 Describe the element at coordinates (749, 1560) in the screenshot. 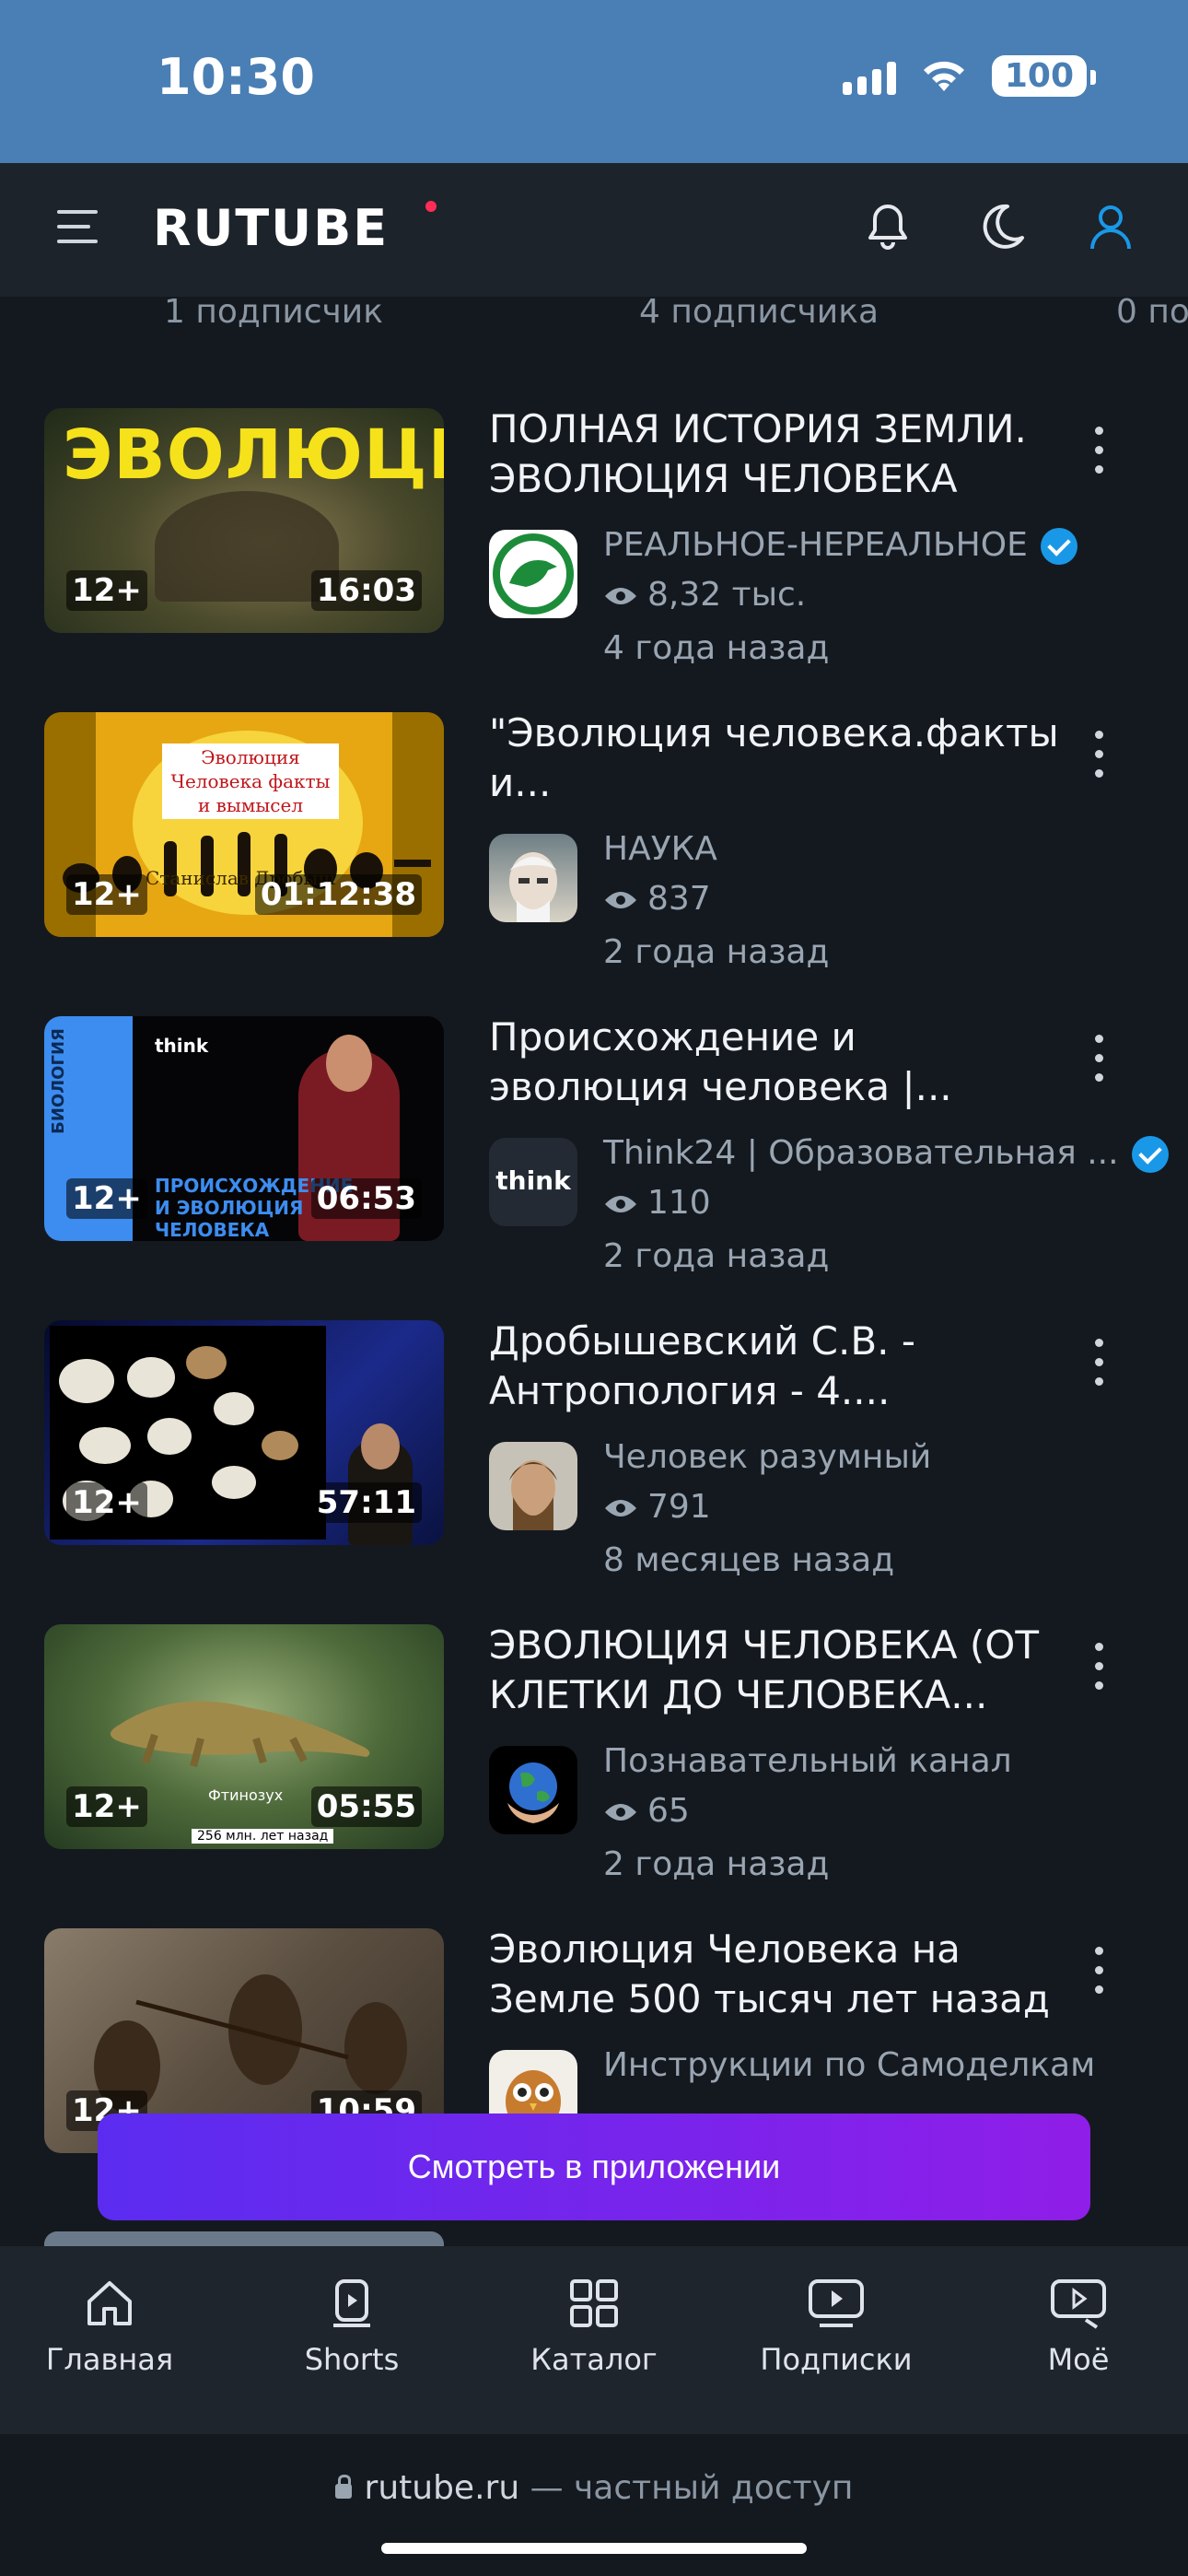

I see `published-ago: 8 месяцев назад` at that location.